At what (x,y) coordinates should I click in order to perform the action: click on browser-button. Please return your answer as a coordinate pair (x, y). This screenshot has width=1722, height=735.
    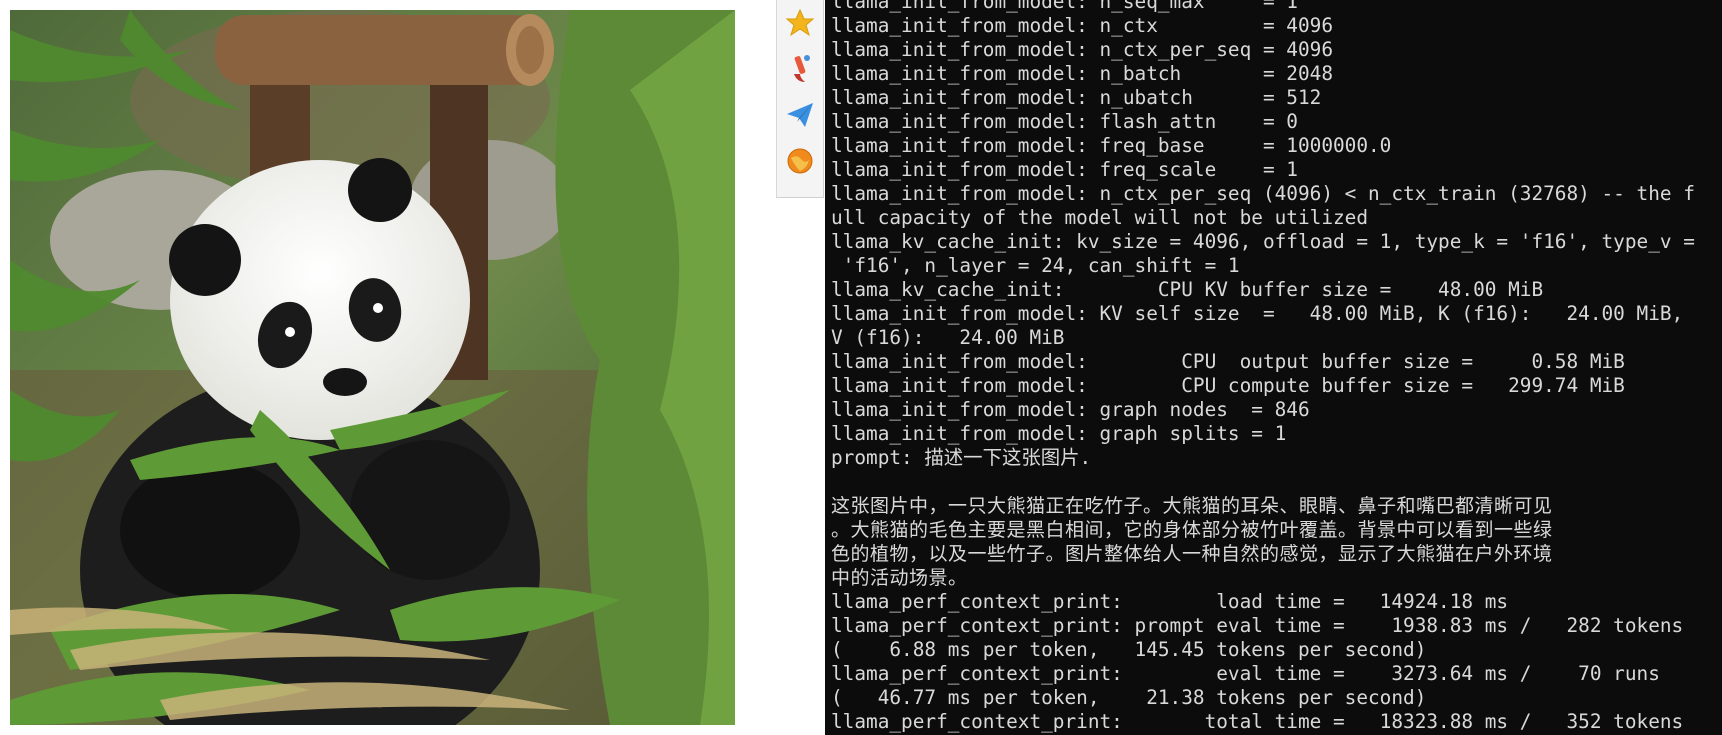
    Looking at the image, I should click on (800, 161).